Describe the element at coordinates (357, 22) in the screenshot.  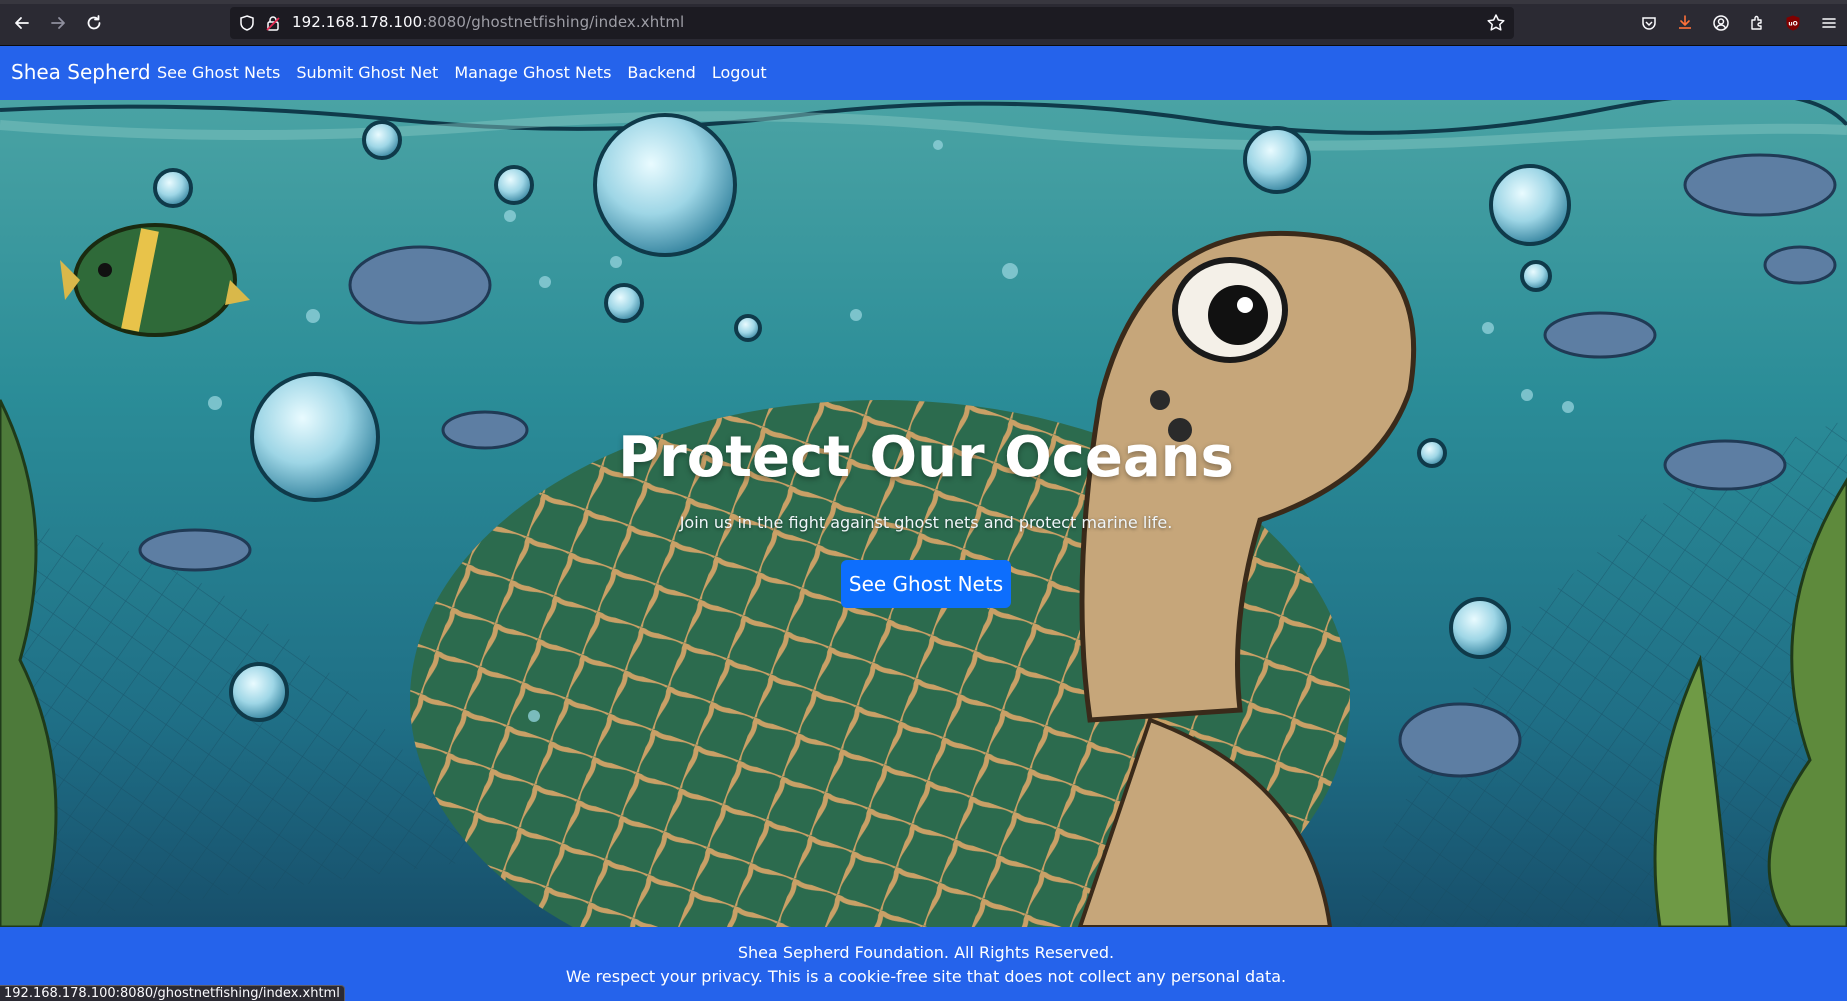
I see `url-host: 192.168.178.100` at that location.